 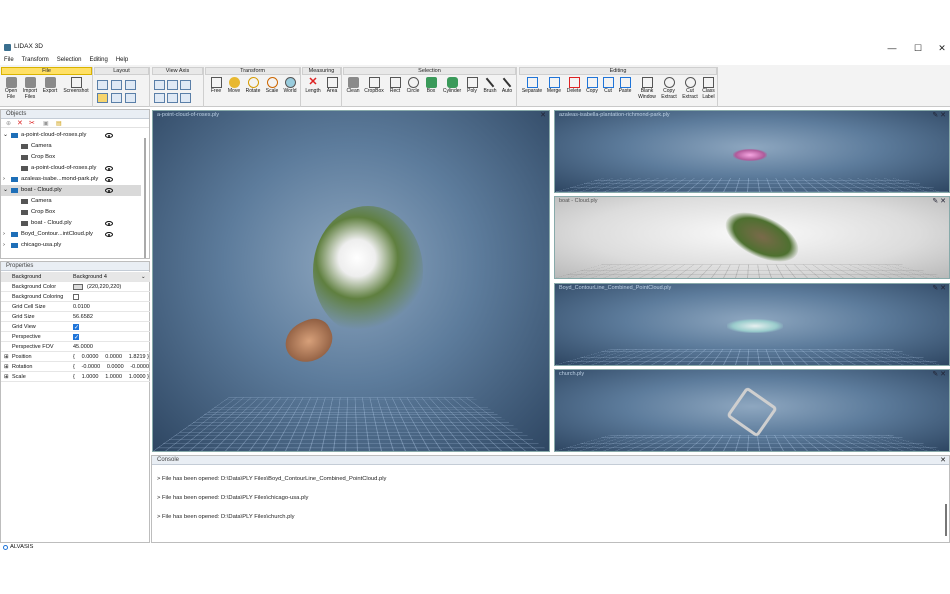 I want to click on separate-button: Separate, so click(x=532, y=86).